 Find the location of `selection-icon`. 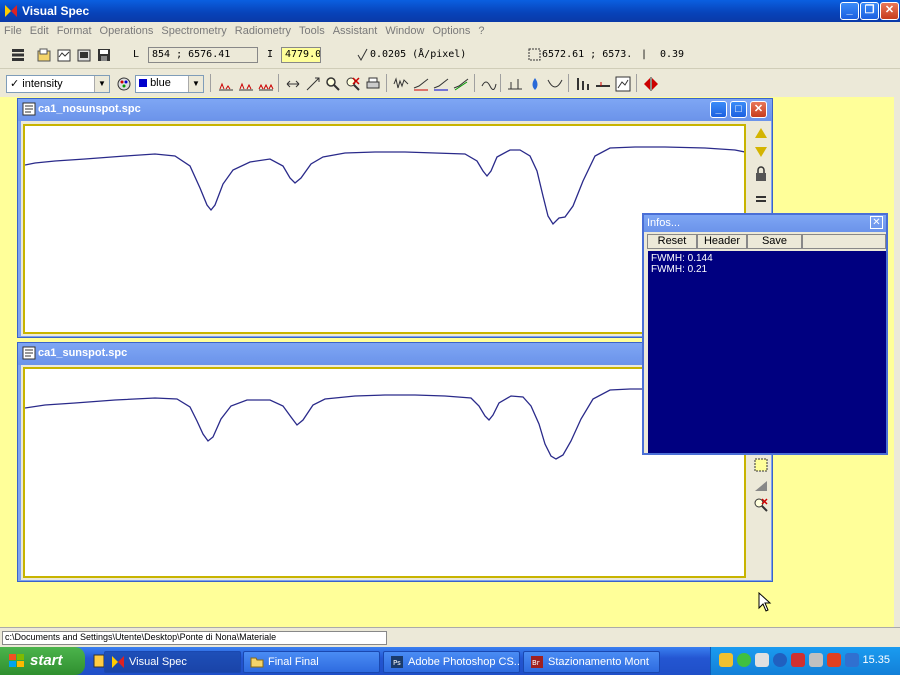

selection-icon is located at coordinates (534, 54).